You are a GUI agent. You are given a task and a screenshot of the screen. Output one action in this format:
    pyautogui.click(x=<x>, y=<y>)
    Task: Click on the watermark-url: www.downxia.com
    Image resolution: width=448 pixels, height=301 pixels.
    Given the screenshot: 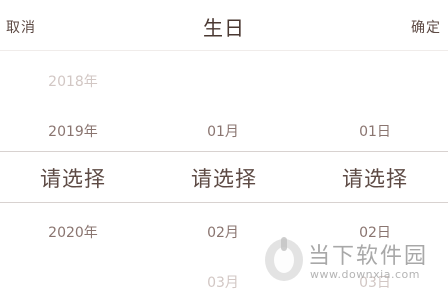 What is the action you would take?
    pyautogui.click(x=365, y=274)
    